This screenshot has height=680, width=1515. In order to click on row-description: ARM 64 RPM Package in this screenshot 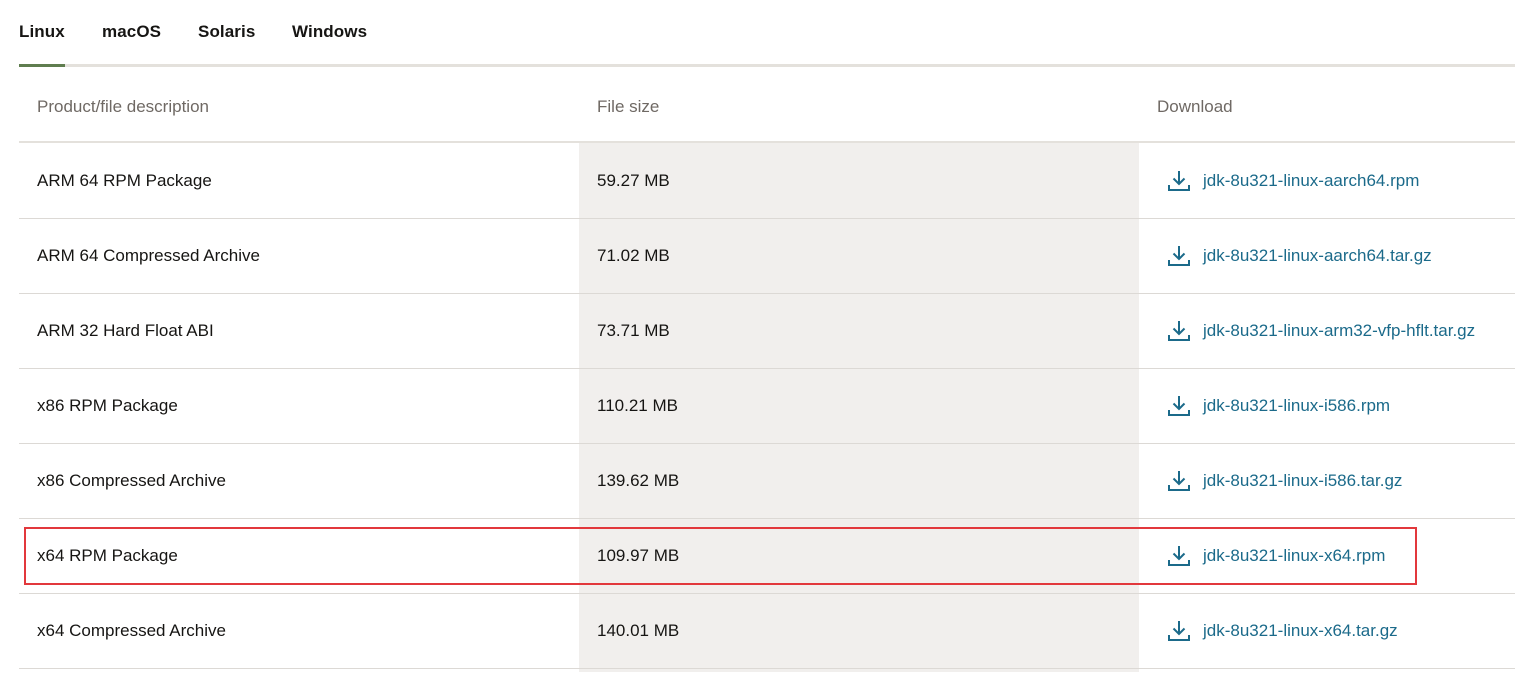, I will do `click(124, 180)`.